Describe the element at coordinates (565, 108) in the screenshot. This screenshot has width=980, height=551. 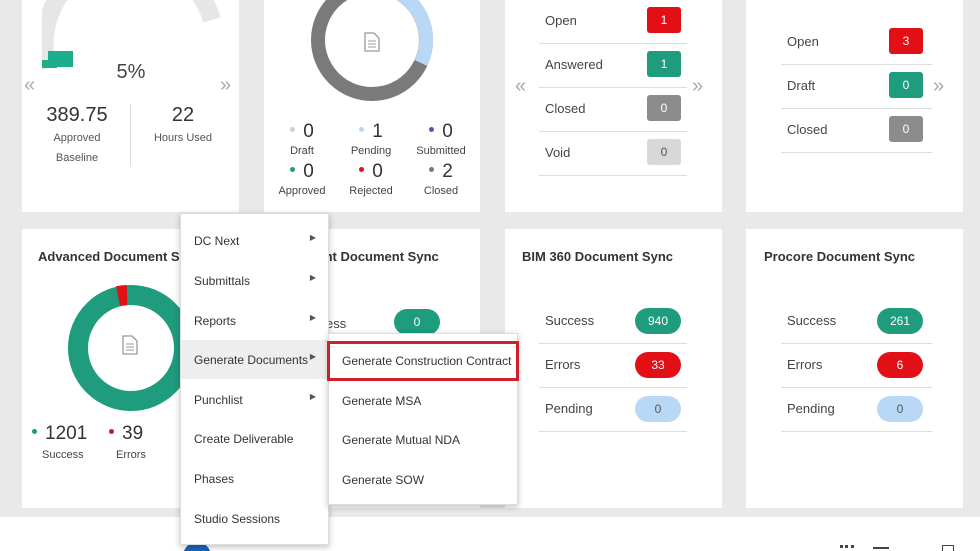
I see `status-row-label: Closed` at that location.